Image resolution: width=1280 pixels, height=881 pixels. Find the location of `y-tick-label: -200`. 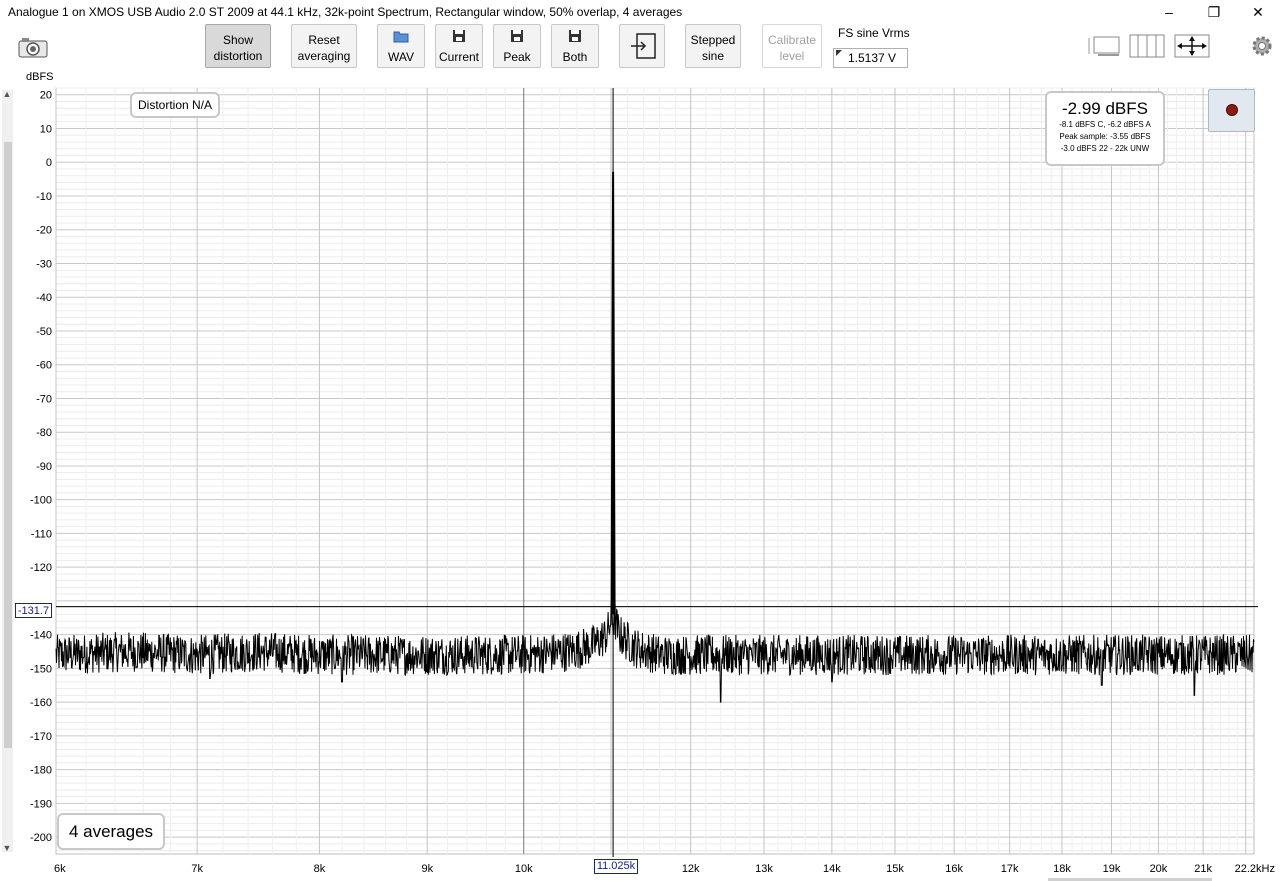

y-tick-label: -200 is located at coordinates (41, 838).